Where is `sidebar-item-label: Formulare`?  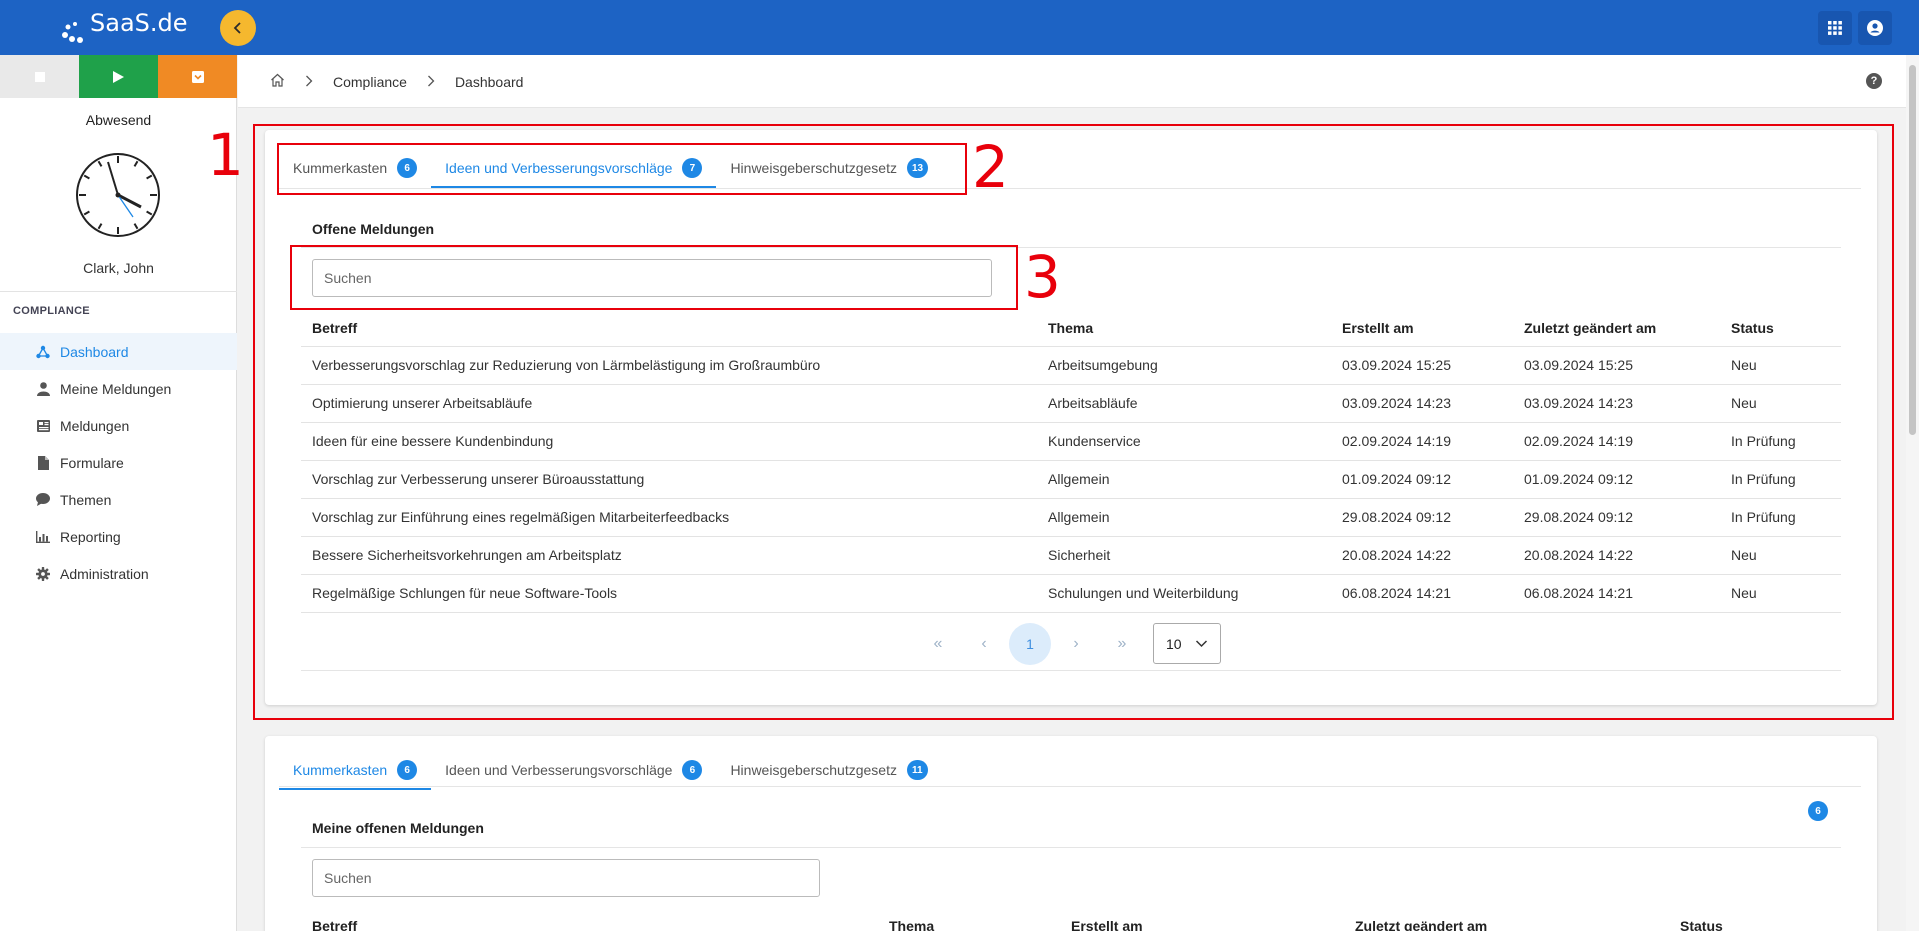 sidebar-item-label: Formulare is located at coordinates (92, 462).